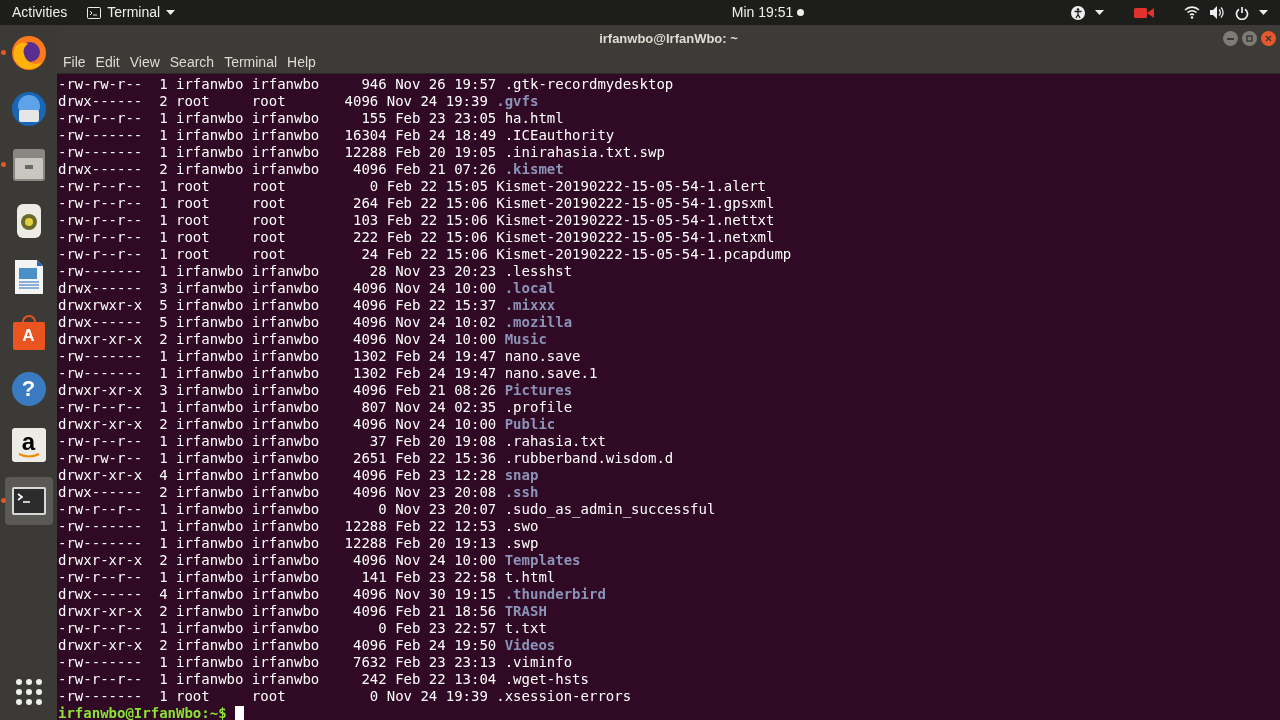 This screenshot has height=720, width=1280. I want to click on maximize-icon, so click(1249, 38).